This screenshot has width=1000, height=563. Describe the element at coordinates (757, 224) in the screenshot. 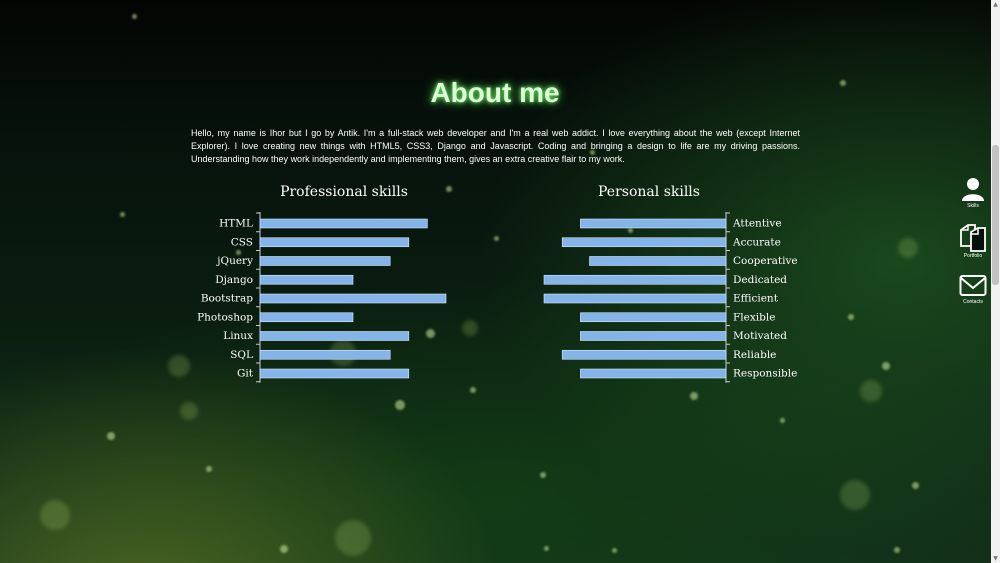

I see `personal-label-attentive: Attentive` at that location.